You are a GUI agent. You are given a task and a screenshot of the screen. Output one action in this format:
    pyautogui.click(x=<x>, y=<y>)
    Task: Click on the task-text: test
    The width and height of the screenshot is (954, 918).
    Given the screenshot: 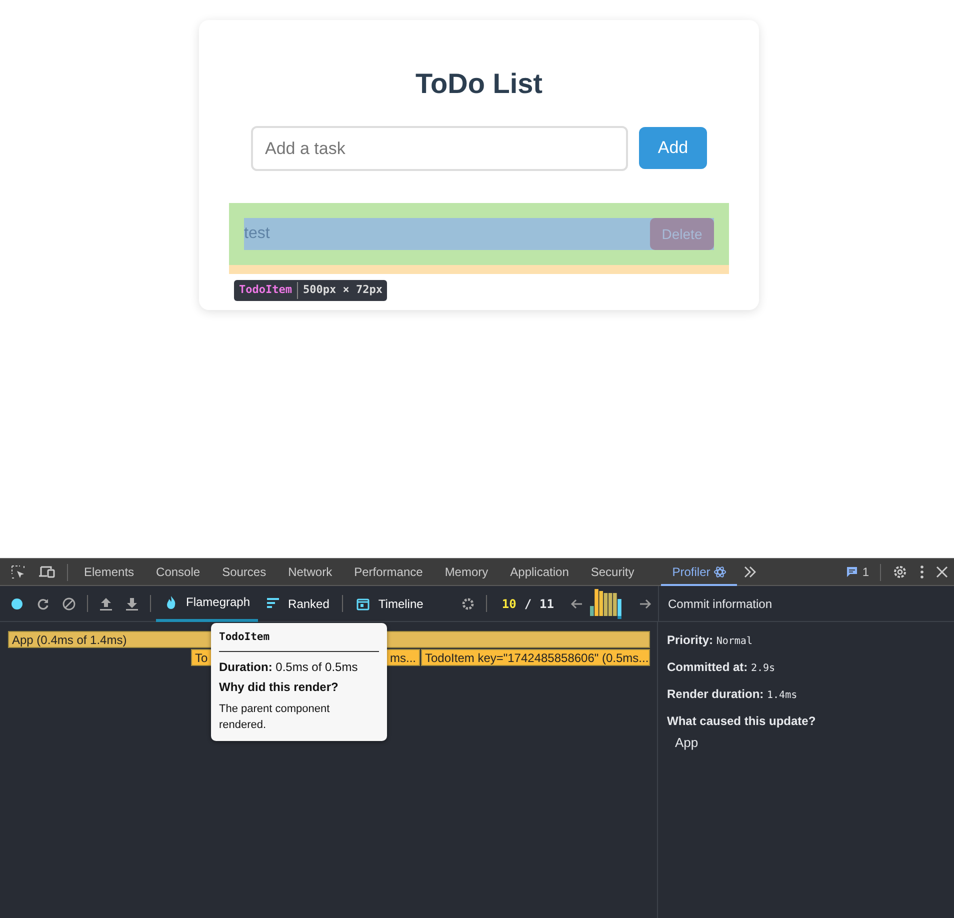 What is the action you would take?
    pyautogui.click(x=257, y=234)
    